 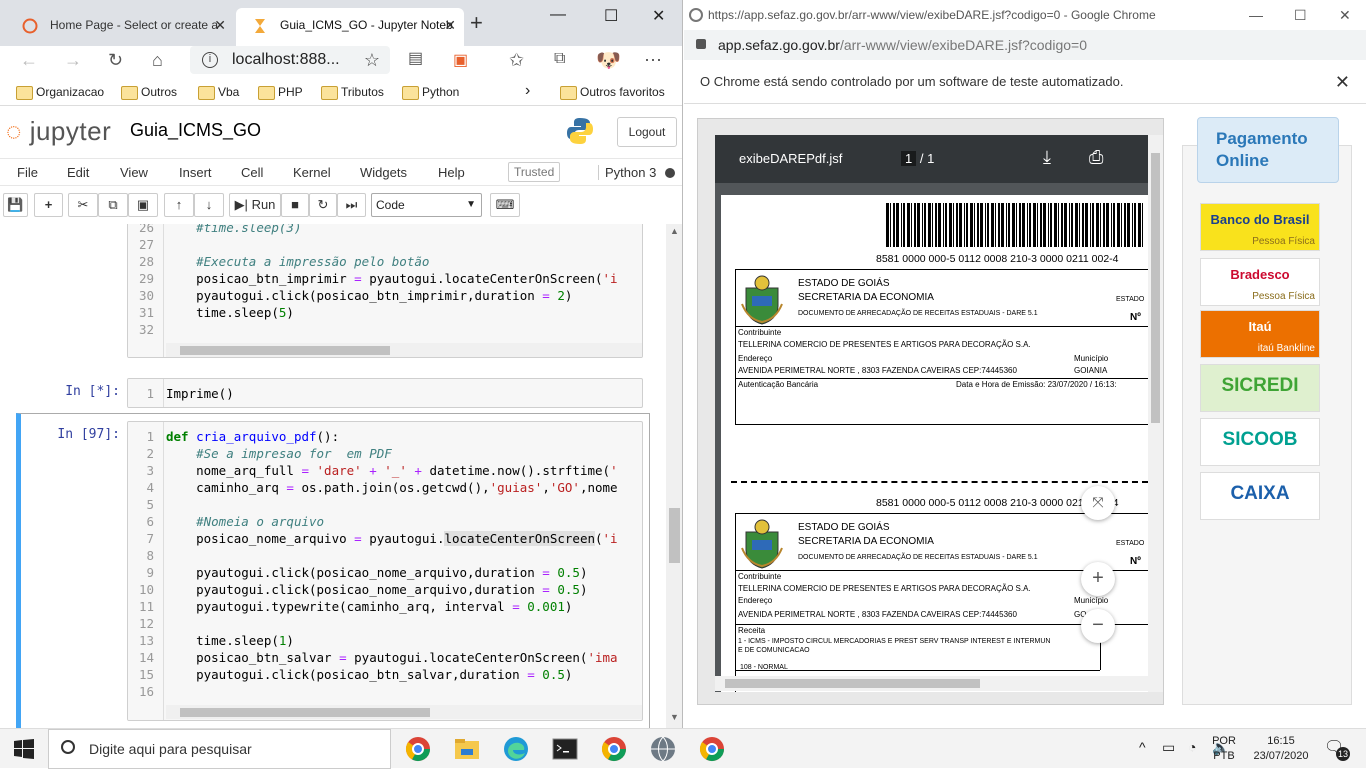 What do you see at coordinates (143, 205) in the screenshot?
I see `paste-button: ▣` at bounding box center [143, 205].